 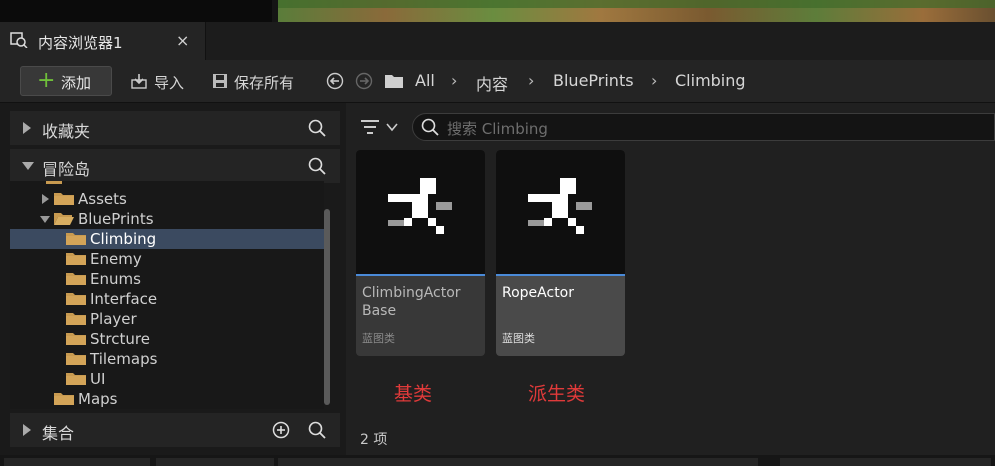 I want to click on breadcrumb-climbing: Climbing, so click(x=710, y=80).